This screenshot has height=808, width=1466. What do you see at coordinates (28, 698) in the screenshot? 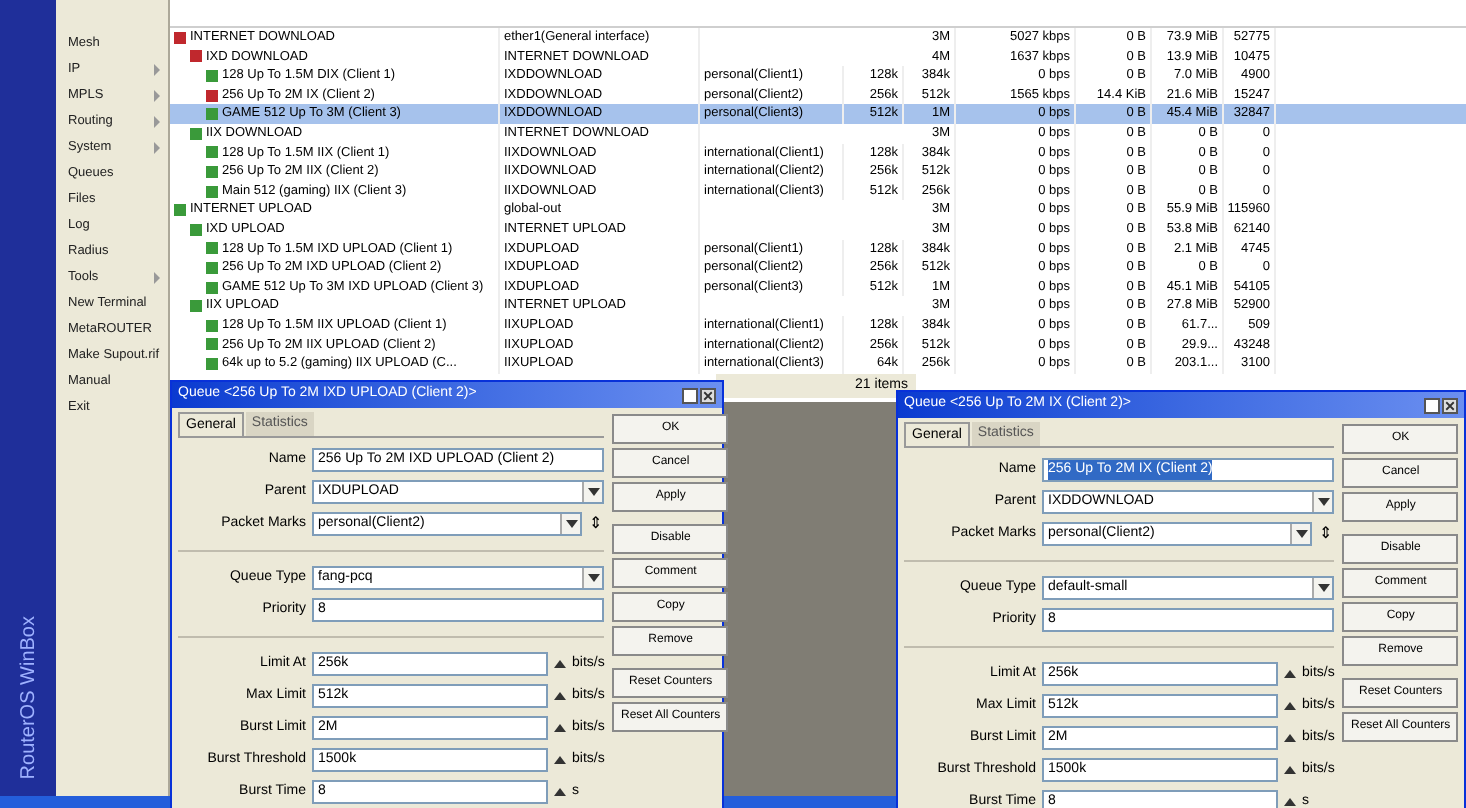
I see `brand-label: RouterOS WinBox` at bounding box center [28, 698].